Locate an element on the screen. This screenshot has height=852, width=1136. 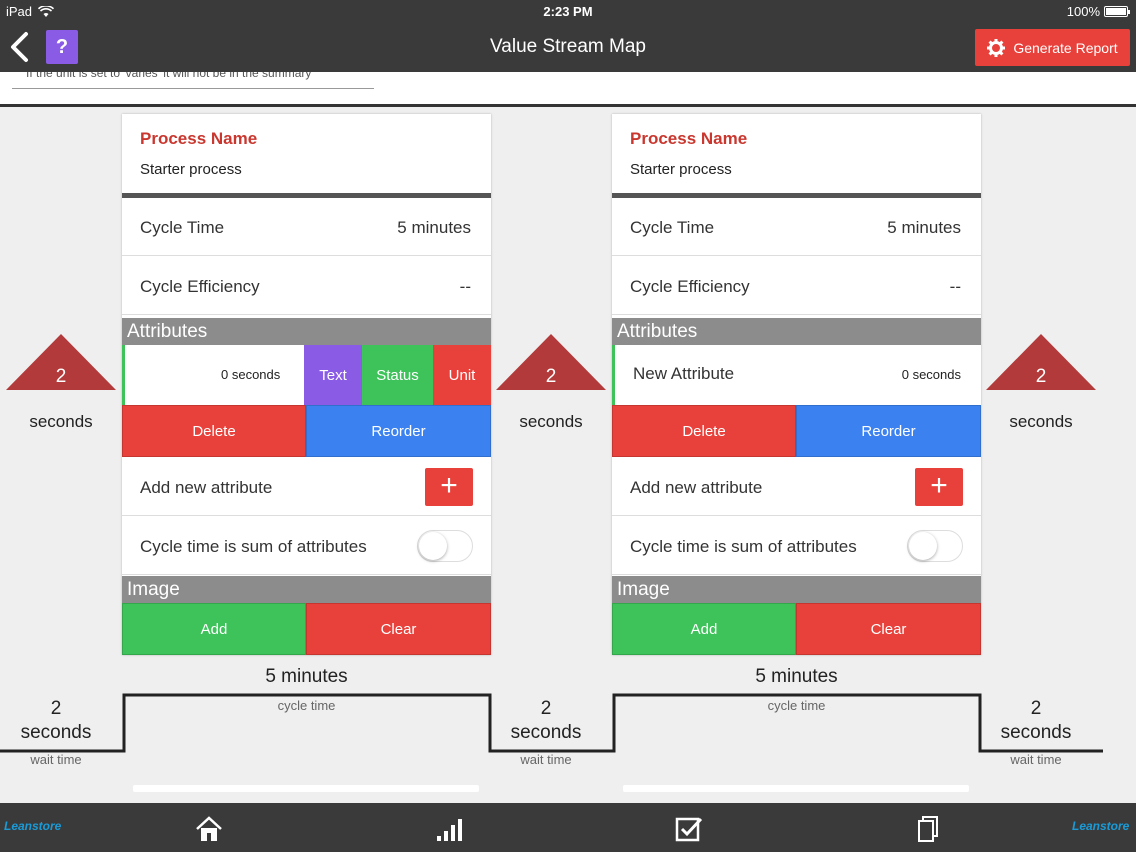
documents-icon is located at coordinates (928, 829).